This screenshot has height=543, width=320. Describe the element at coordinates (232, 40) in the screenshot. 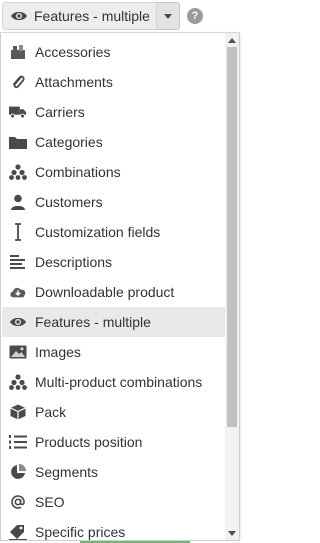

I see `scroll-up-icon` at that location.